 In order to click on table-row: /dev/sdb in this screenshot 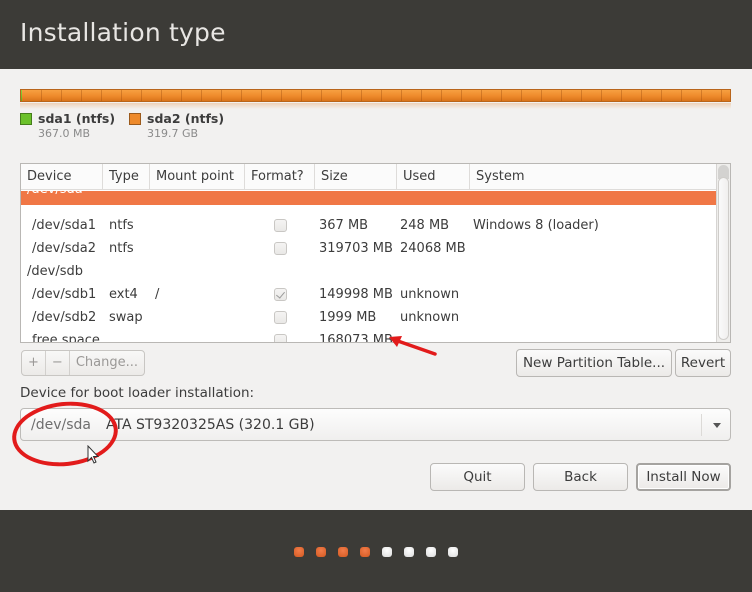, I will do `click(369, 271)`.